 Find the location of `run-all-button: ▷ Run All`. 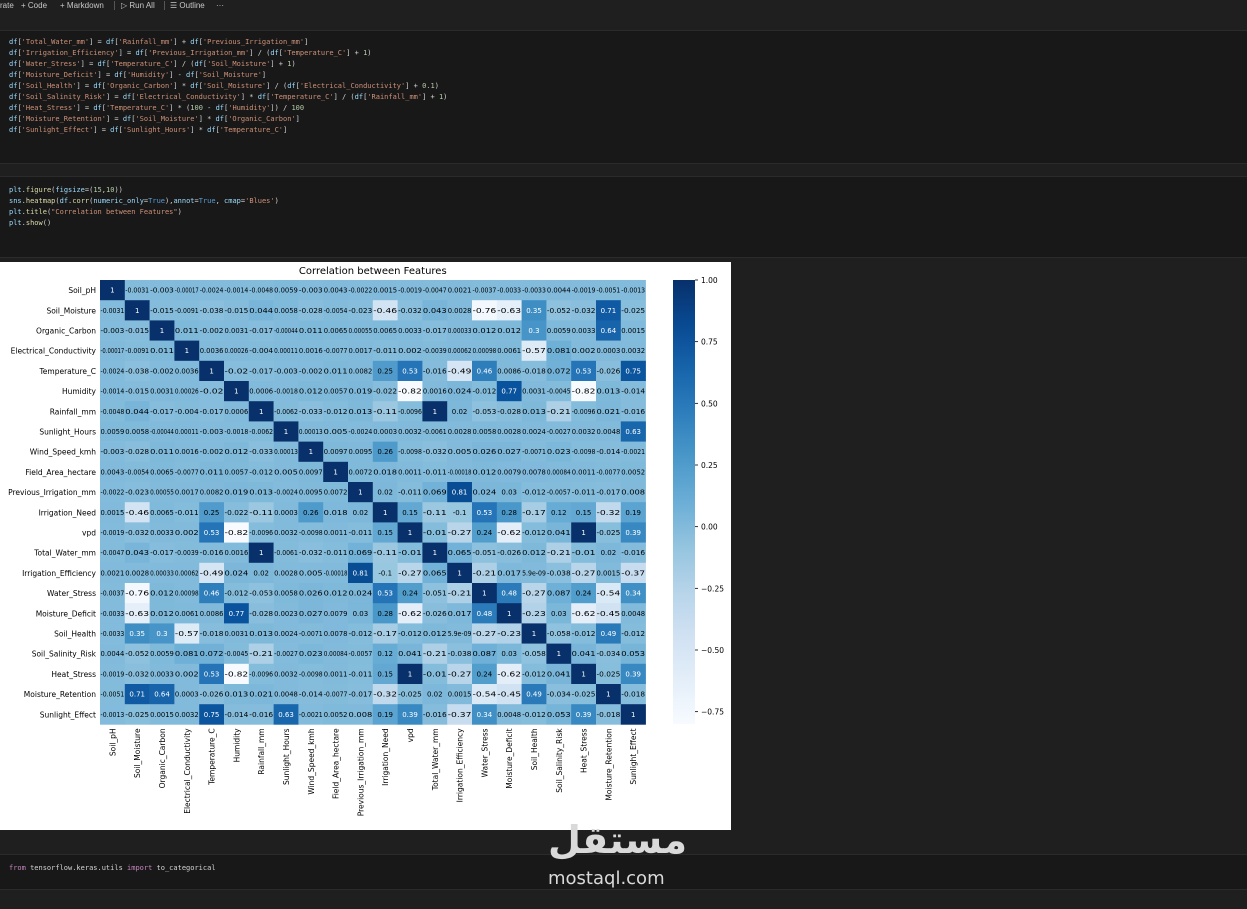

run-all-button: ▷ Run All is located at coordinates (138, 5).